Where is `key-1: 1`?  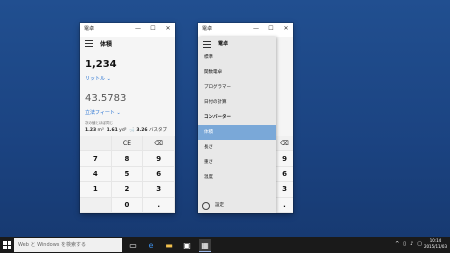 key-1: 1 is located at coordinates (96, 190).